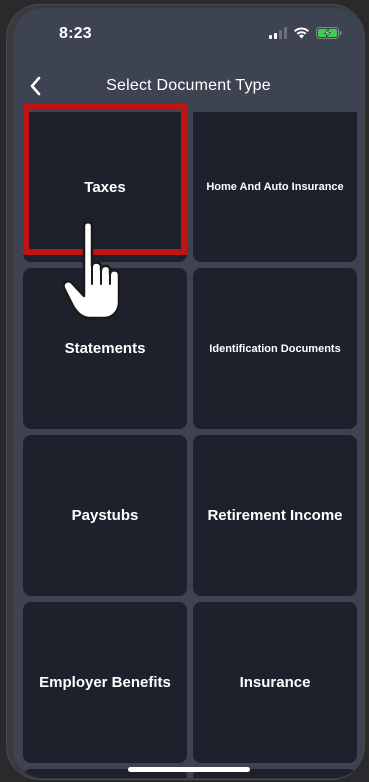 The height and width of the screenshot is (782, 369). What do you see at coordinates (275, 515) in the screenshot?
I see `document-type-tile-retirement-income: Retirement Income` at bounding box center [275, 515].